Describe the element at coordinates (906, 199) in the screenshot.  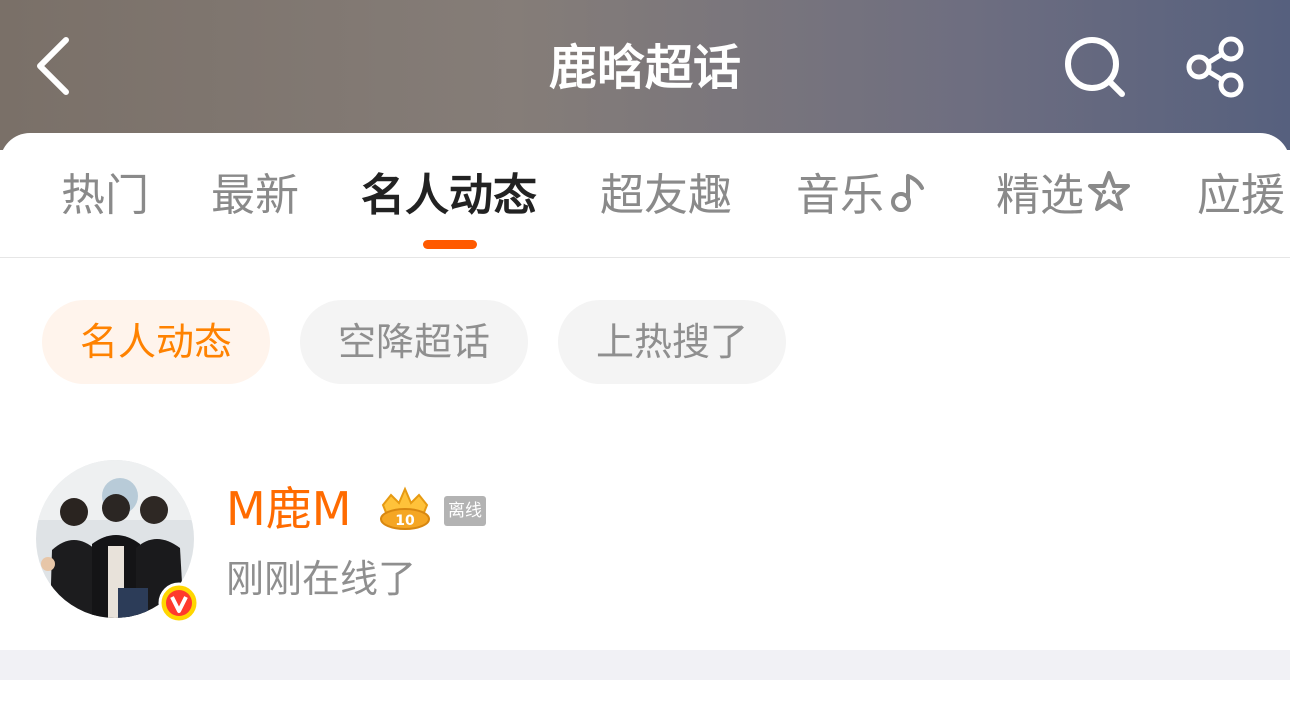
I see `music-note-icon` at that location.